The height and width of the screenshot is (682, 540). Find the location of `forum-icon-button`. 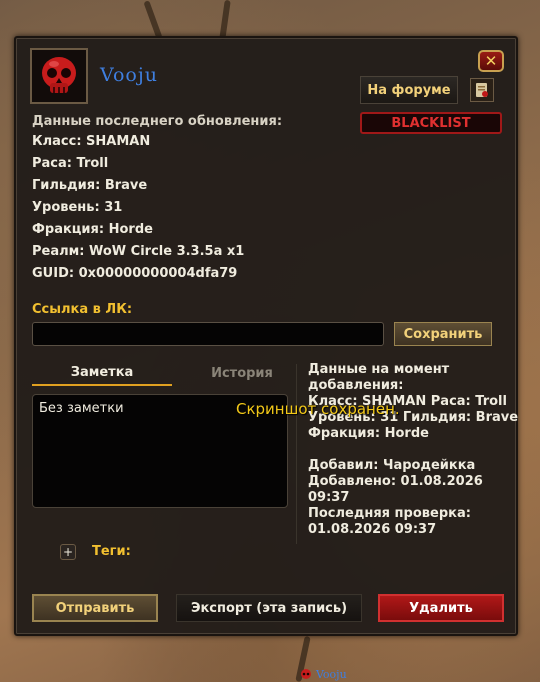

forum-icon-button is located at coordinates (482, 90).